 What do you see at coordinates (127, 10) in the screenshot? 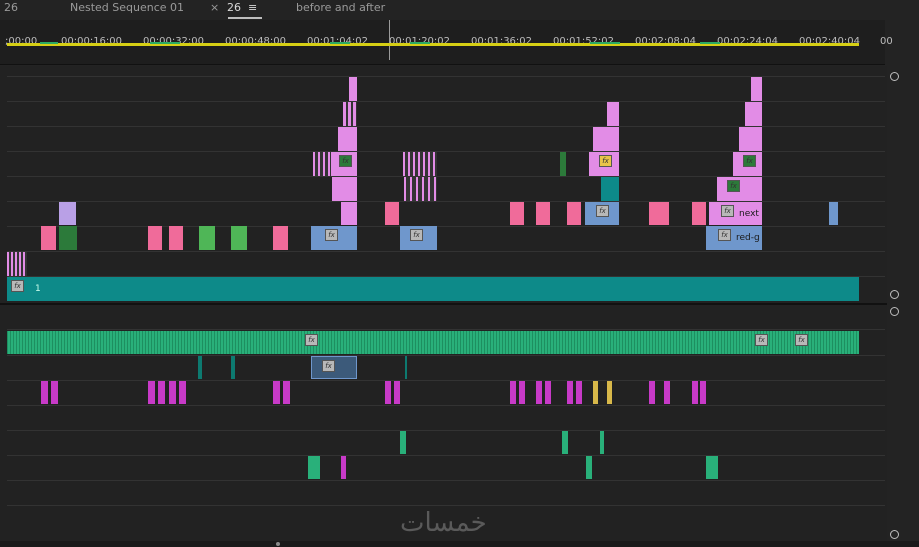
I see `tab-nested-sequence: Nested Sequence 01` at bounding box center [127, 10].